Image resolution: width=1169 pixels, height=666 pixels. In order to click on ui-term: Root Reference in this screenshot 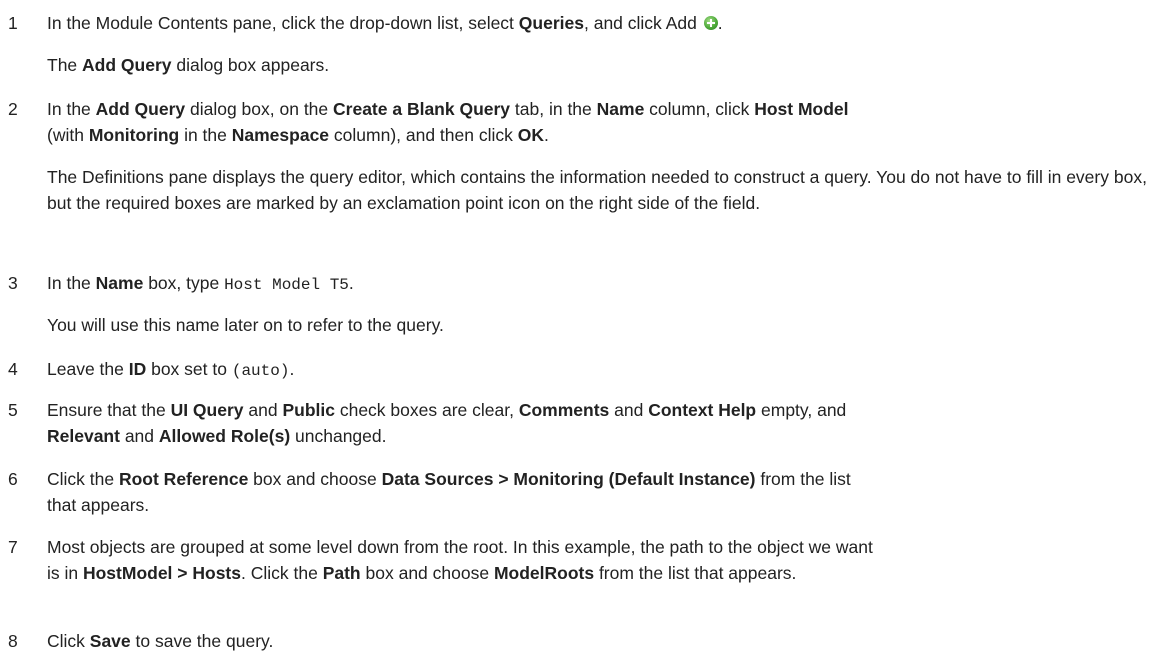, I will do `click(183, 479)`.